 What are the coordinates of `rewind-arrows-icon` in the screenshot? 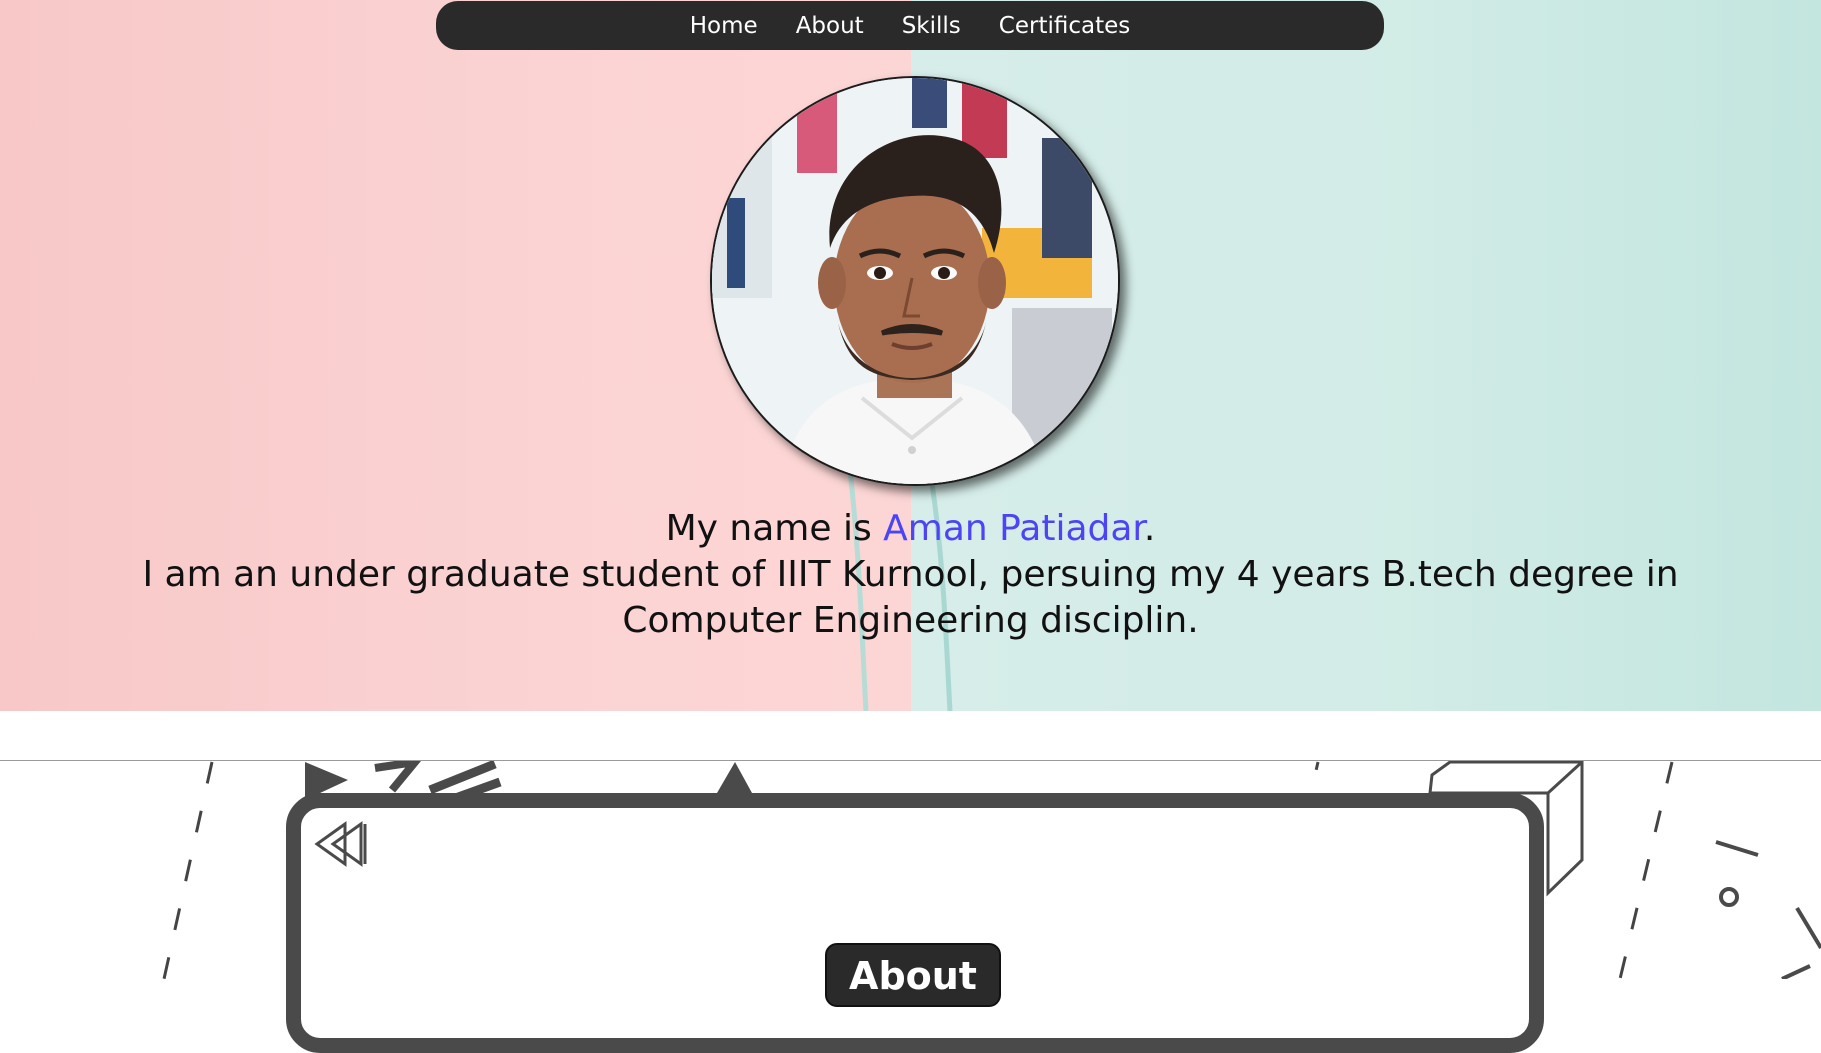 It's located at (340, 844).